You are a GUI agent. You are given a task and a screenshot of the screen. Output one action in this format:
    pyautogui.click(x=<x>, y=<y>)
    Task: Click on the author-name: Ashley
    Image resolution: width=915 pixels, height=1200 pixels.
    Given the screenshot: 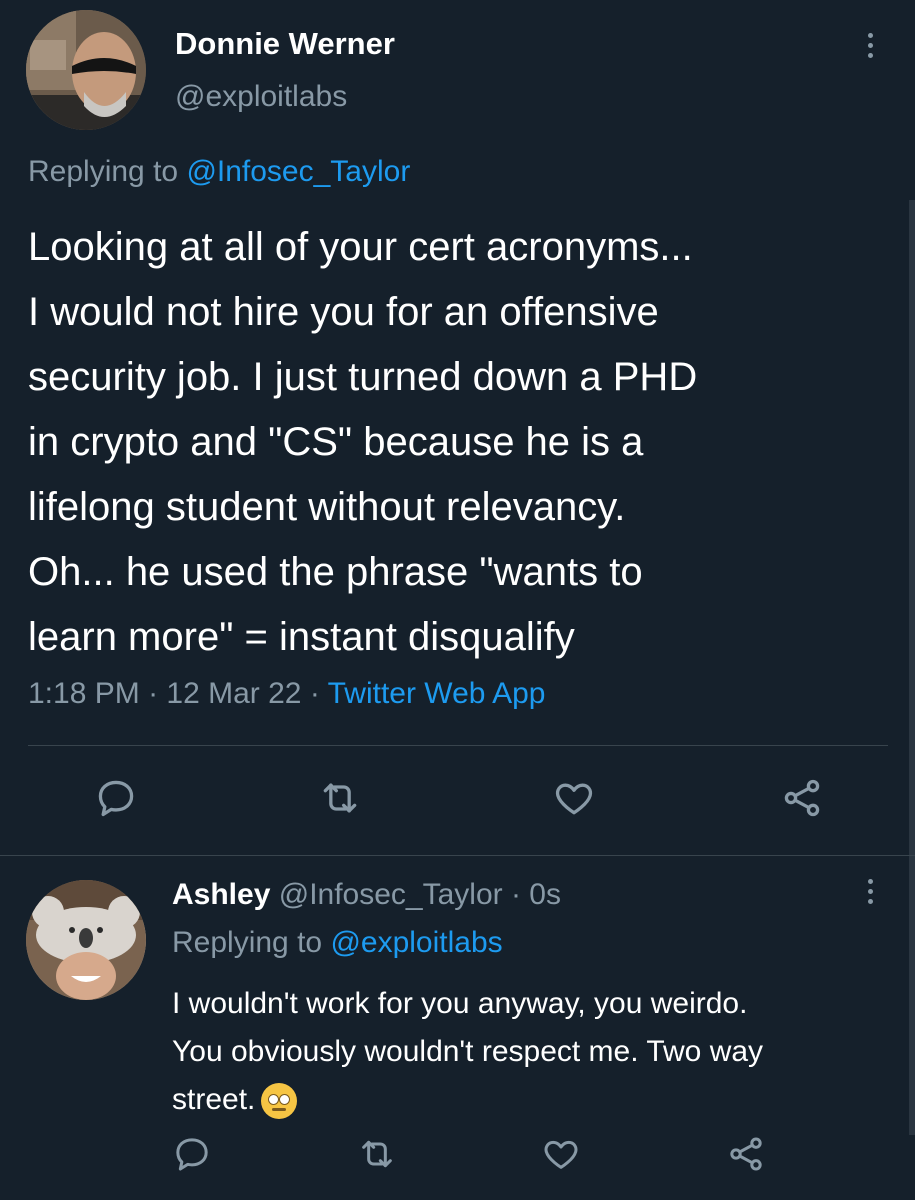 What is the action you would take?
    pyautogui.click(x=221, y=894)
    